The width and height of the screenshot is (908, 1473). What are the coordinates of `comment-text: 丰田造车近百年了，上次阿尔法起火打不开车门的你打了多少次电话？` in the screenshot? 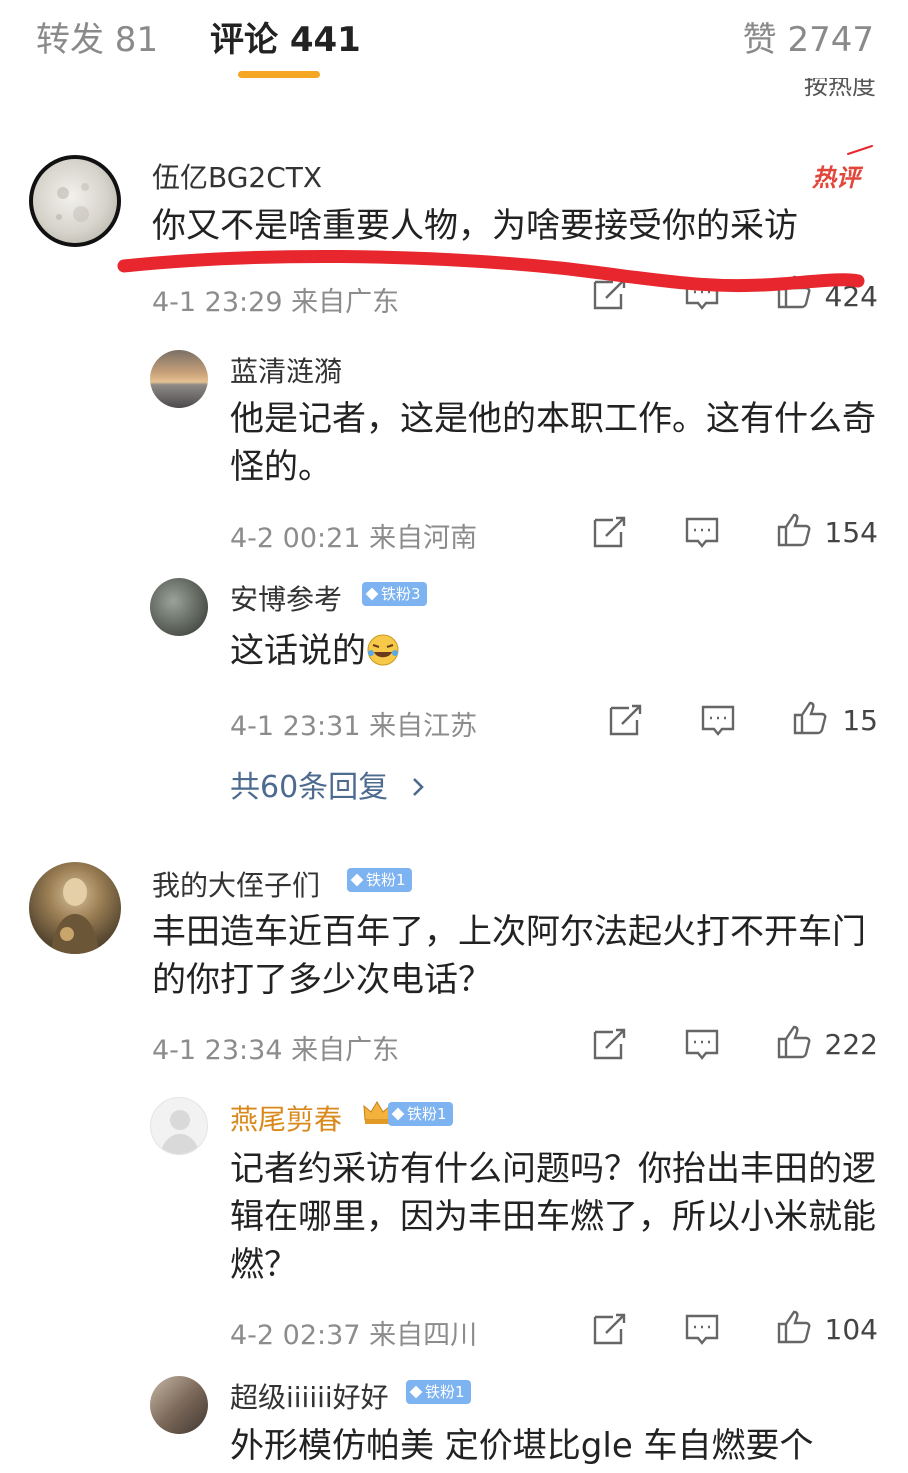 It's located at (509, 956).